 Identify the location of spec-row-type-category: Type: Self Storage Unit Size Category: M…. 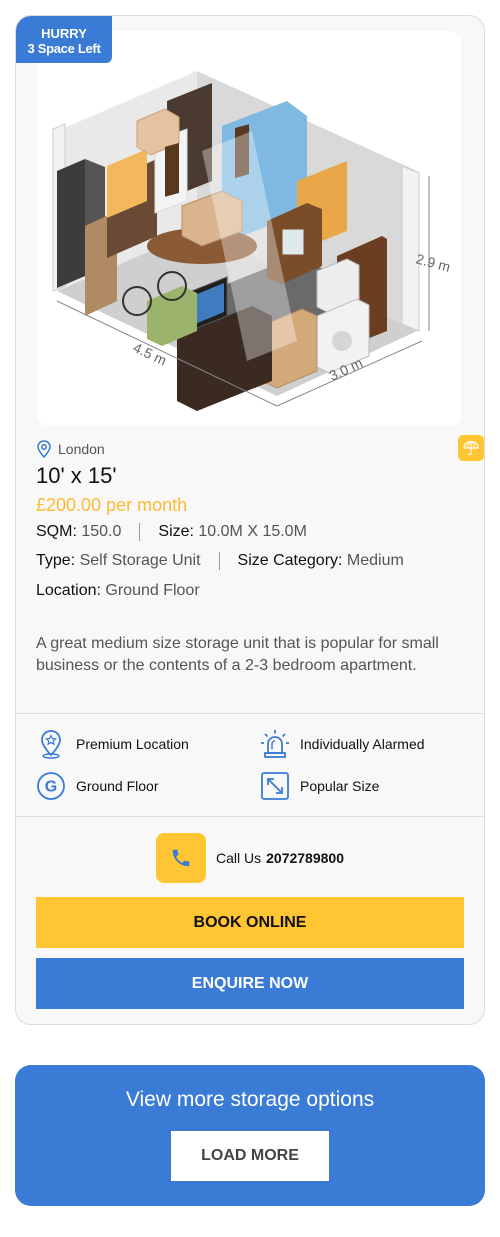
(220, 561).